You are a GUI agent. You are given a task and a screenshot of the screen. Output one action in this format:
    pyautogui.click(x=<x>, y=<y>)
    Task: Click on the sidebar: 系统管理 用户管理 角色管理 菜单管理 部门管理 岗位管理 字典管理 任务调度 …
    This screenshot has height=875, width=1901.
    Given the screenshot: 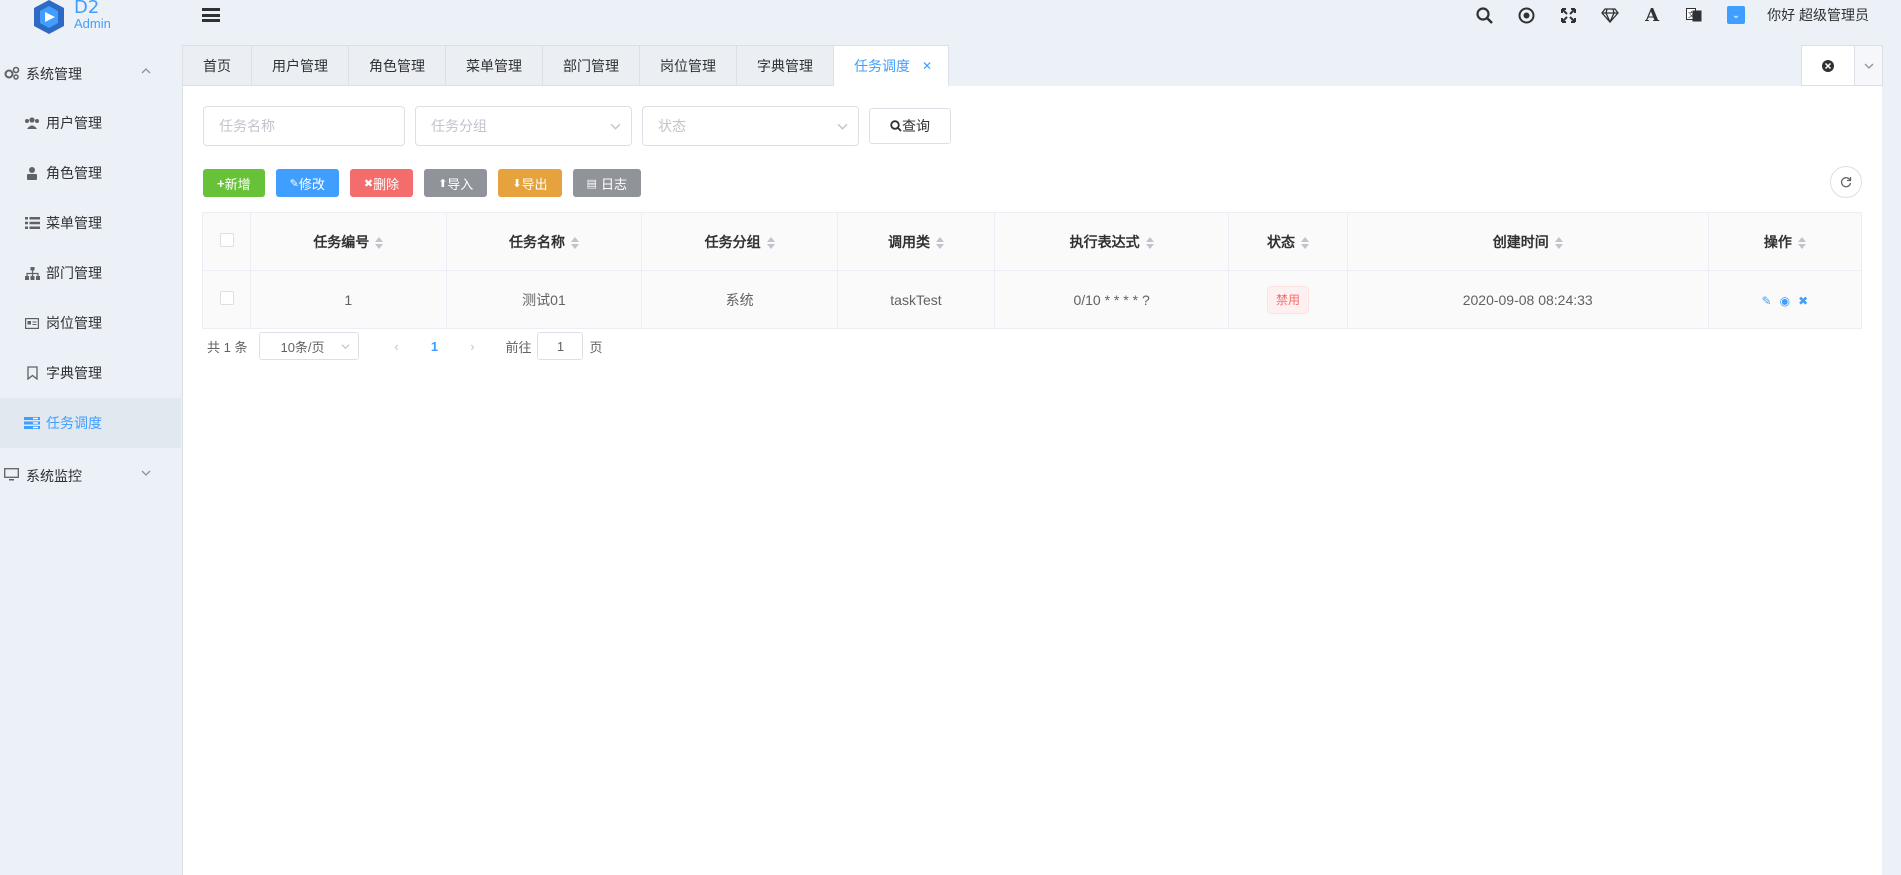 What is the action you would take?
    pyautogui.click(x=90, y=275)
    